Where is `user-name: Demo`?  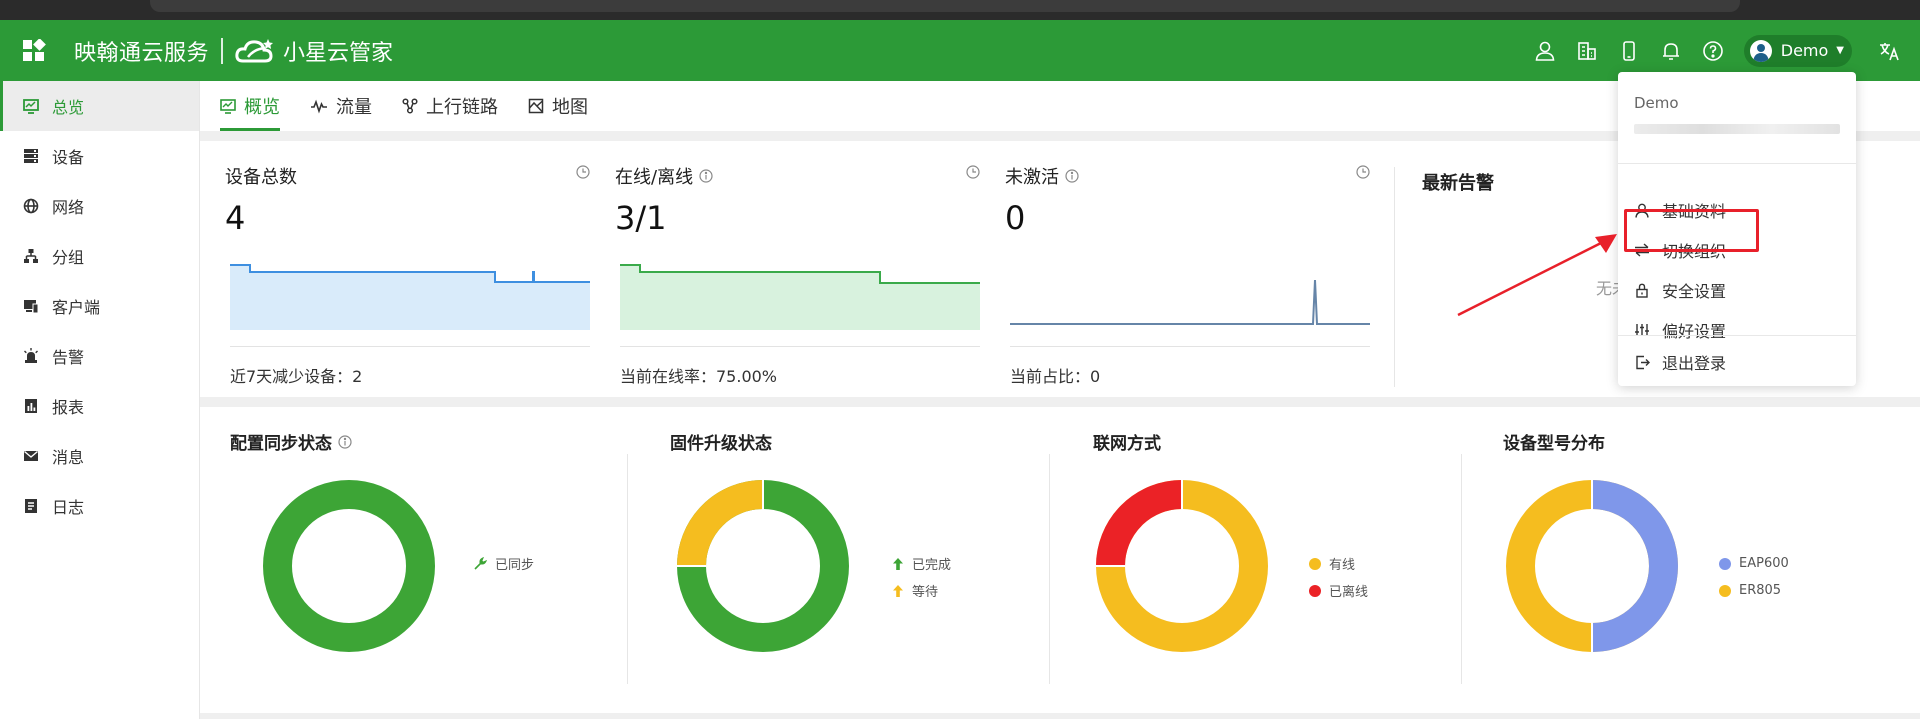
user-name: Demo is located at coordinates (1804, 50).